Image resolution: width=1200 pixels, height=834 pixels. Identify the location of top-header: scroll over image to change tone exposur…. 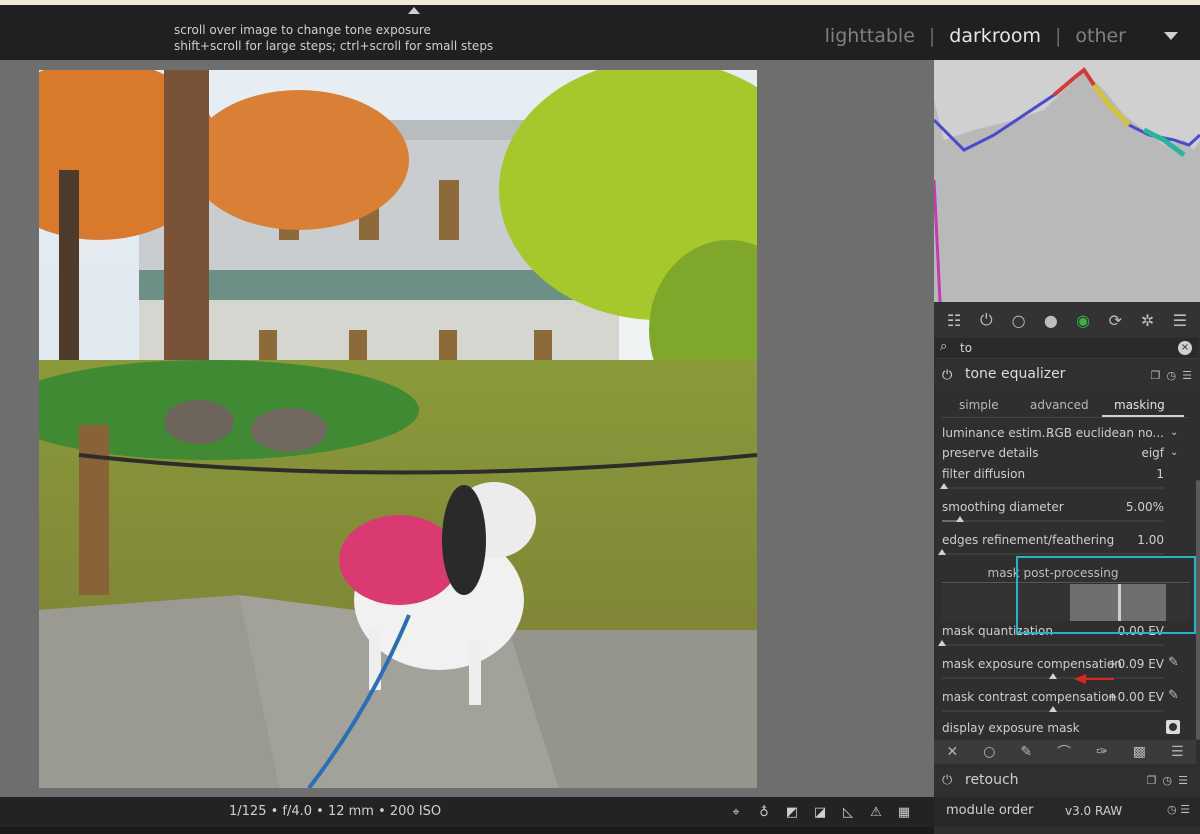
(600, 32).